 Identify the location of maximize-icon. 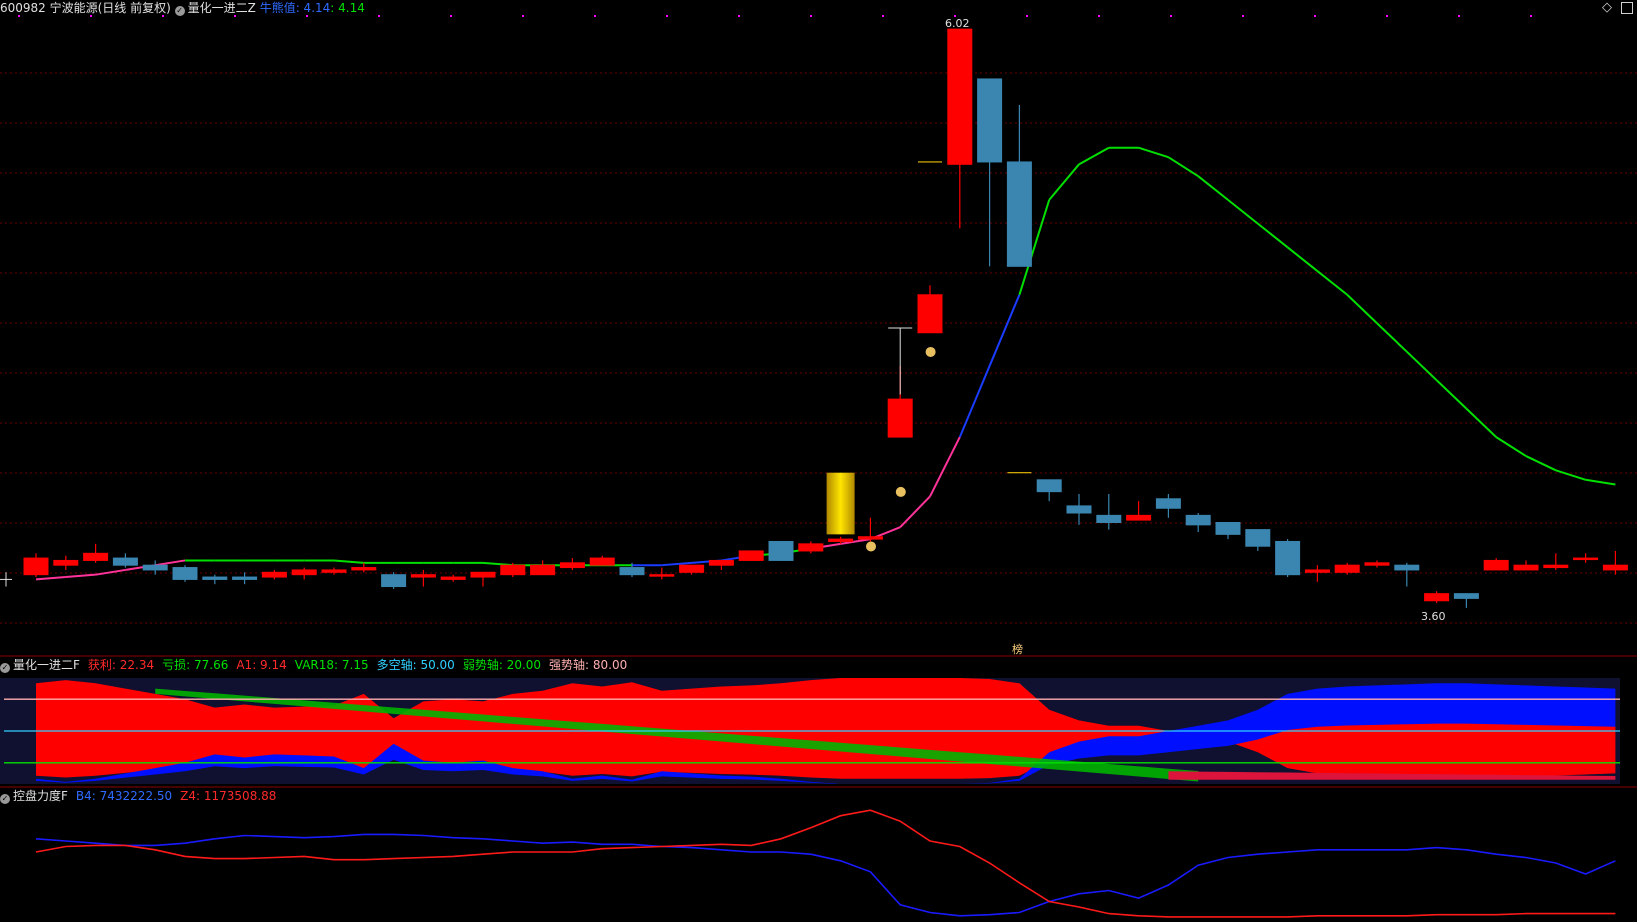
(1627, 8).